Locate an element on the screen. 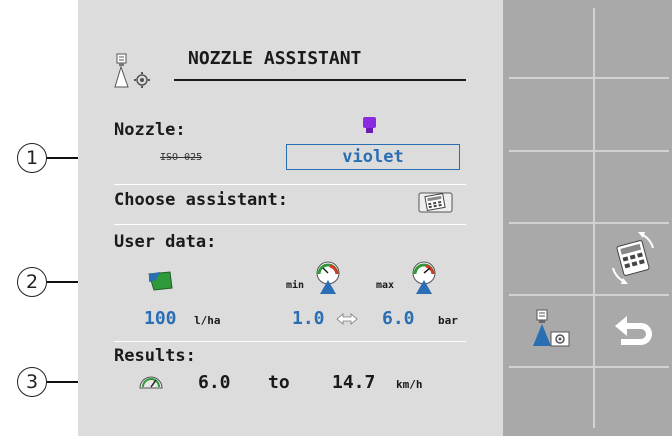 This screenshot has height=436, width=672. application-rate-value: 100 is located at coordinates (160, 318).